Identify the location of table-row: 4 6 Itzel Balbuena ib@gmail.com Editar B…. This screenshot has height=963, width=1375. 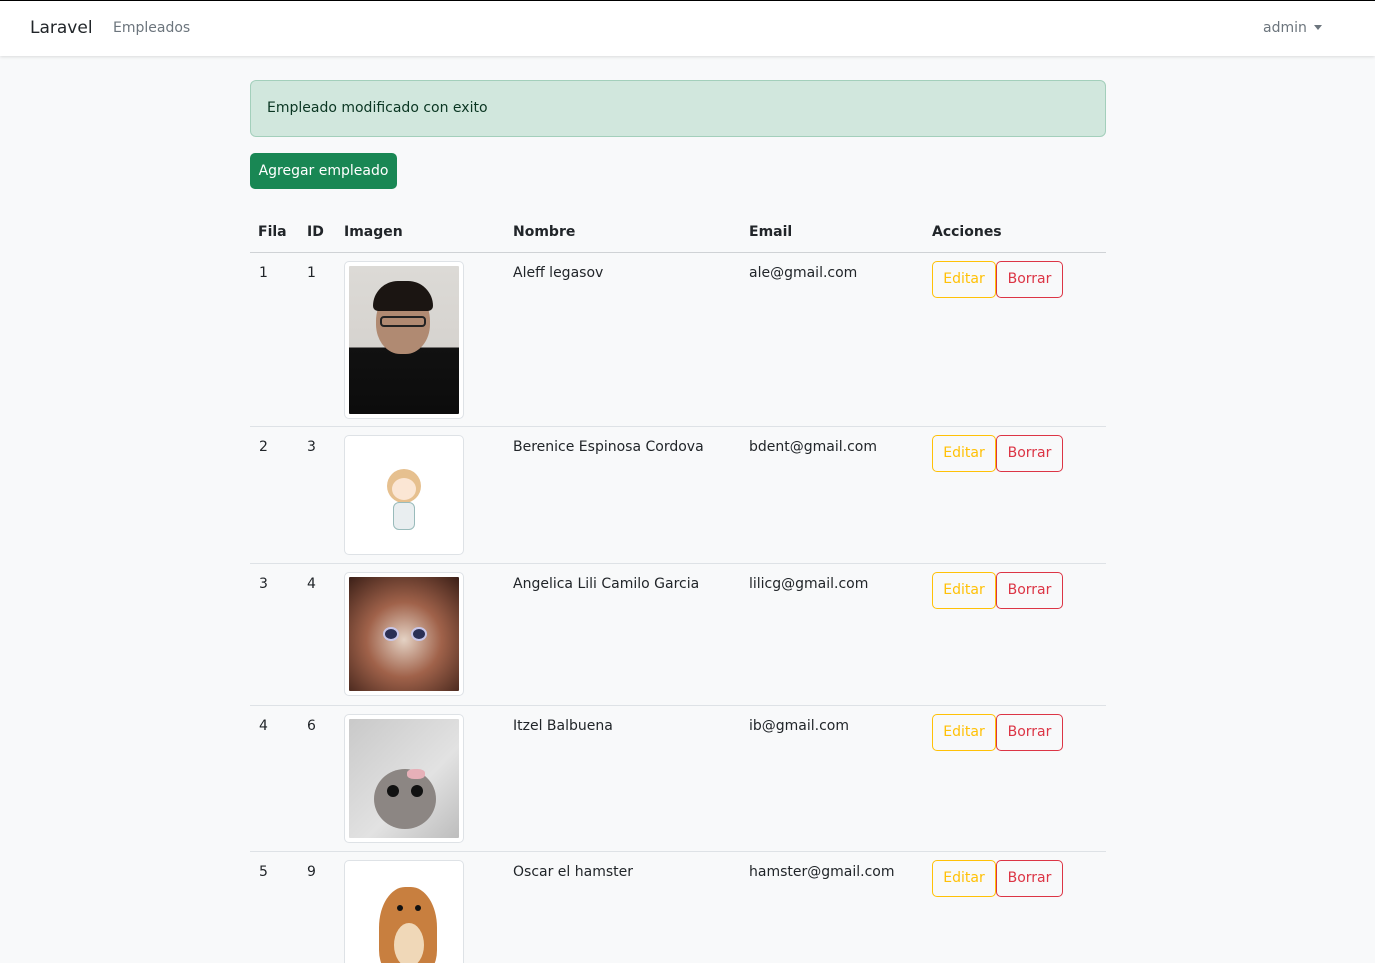
(678, 779).